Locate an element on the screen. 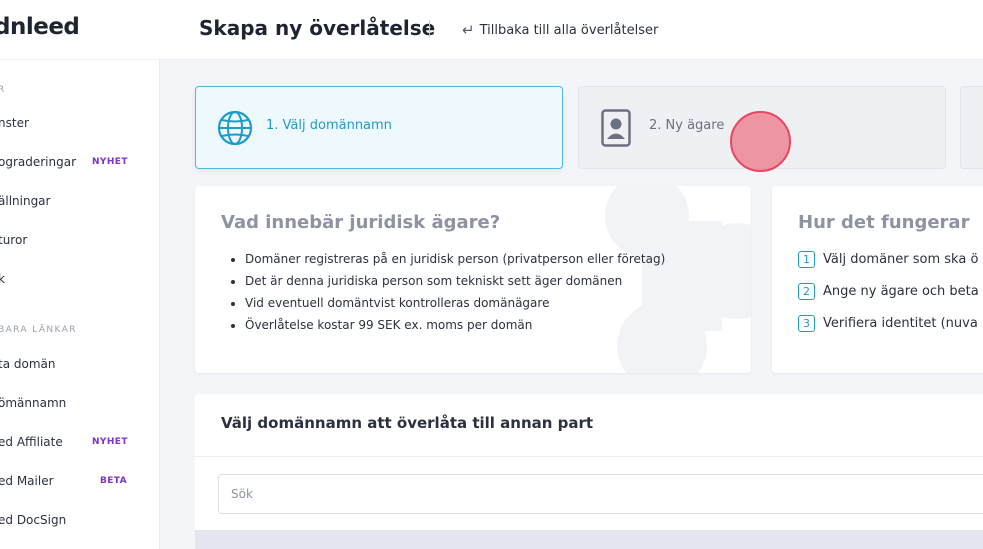 The height and width of the screenshot is (549, 983). app-logo: dnleed is located at coordinates (40, 27).